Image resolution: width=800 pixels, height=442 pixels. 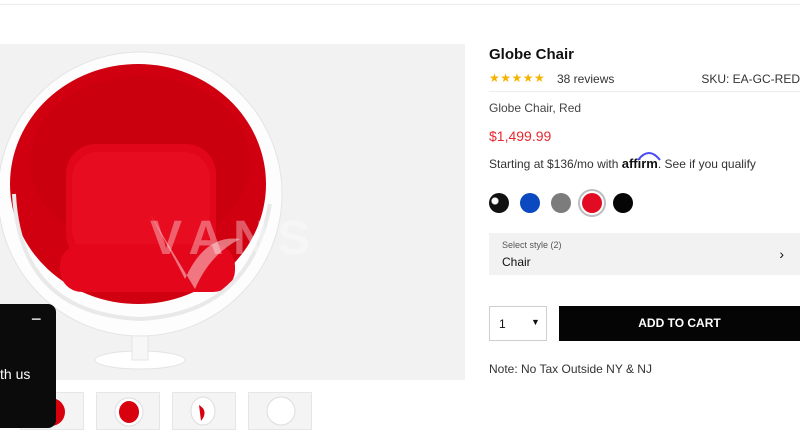 I want to click on see-if-you-qualify-link: . See if you qualify, so click(x=707, y=164).